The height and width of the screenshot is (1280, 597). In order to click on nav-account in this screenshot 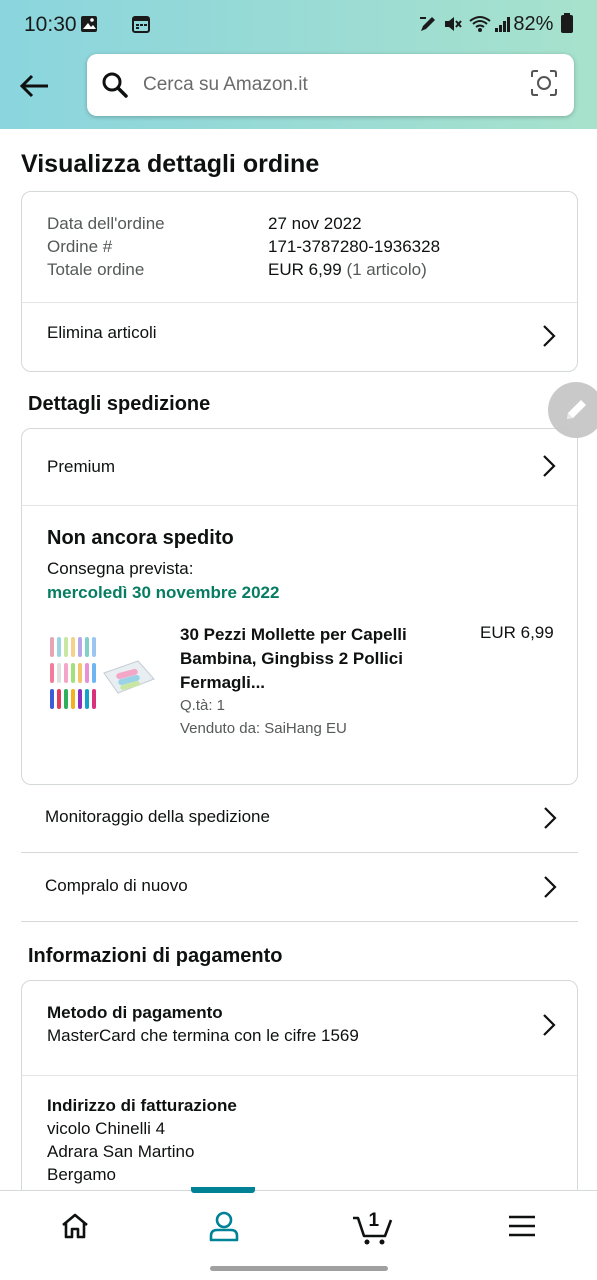, I will do `click(223, 1226)`.